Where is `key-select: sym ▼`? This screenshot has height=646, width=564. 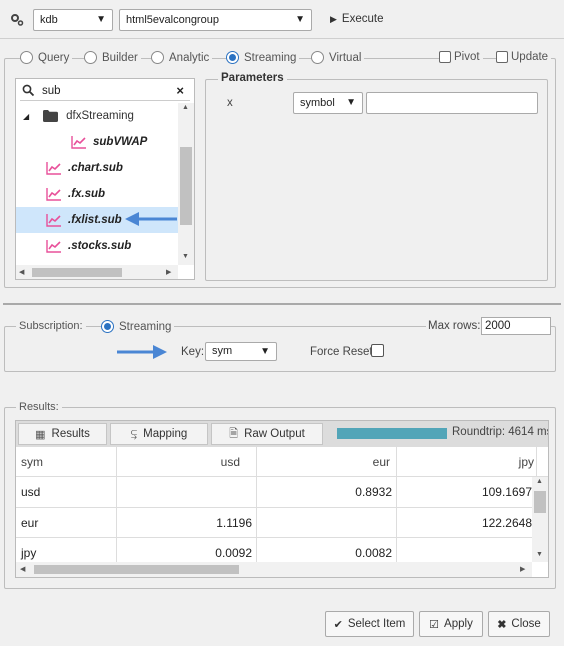 key-select: sym ▼ is located at coordinates (241, 351).